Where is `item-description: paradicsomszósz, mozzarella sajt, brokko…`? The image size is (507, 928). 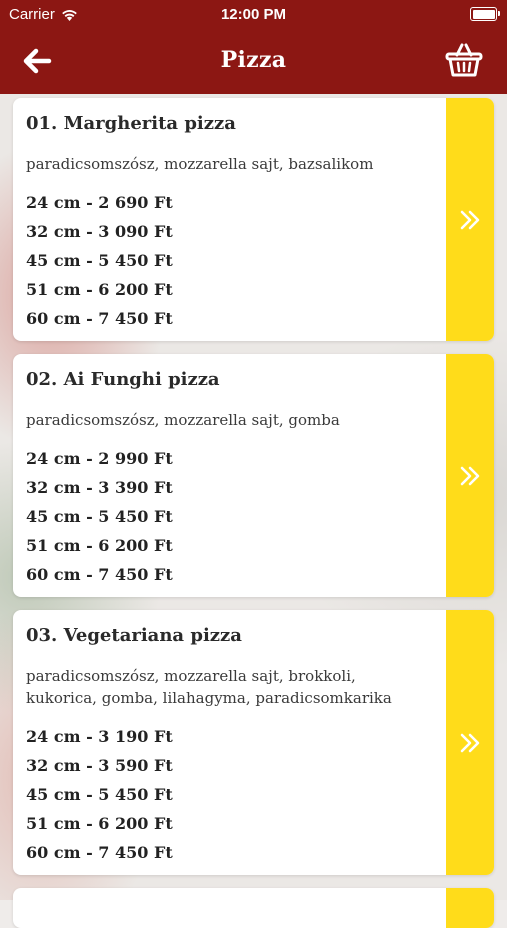 item-description: paradicsomszósz, mozzarella sajt, brokko… is located at coordinates (209, 687).